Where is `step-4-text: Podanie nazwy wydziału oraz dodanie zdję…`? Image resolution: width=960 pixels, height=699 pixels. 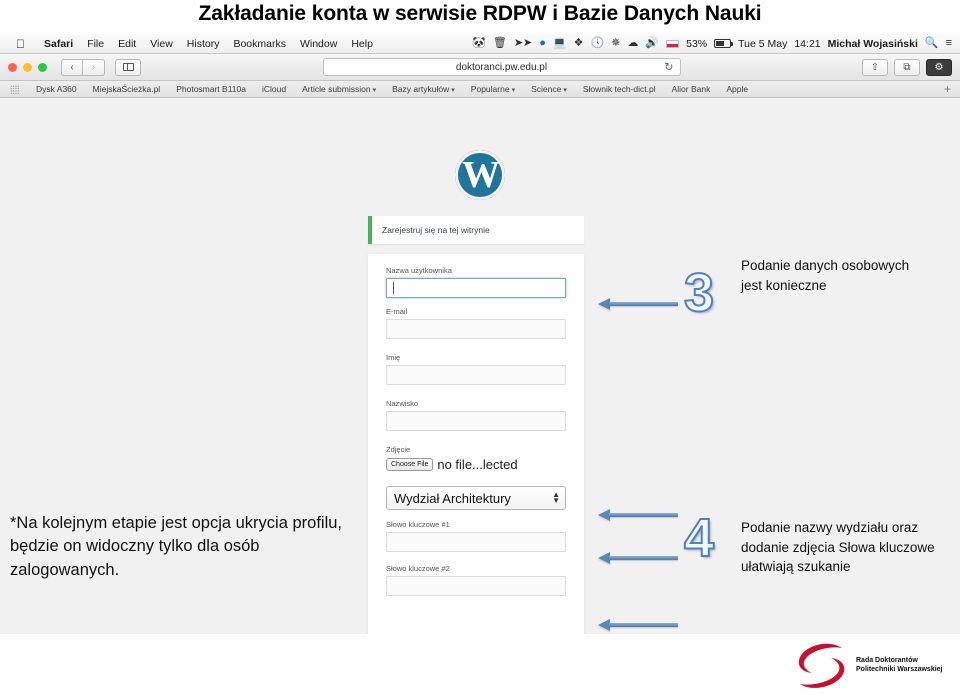 step-4-text: Podanie nazwy wydziału oraz dodanie zdję… is located at coordinates (838, 547).